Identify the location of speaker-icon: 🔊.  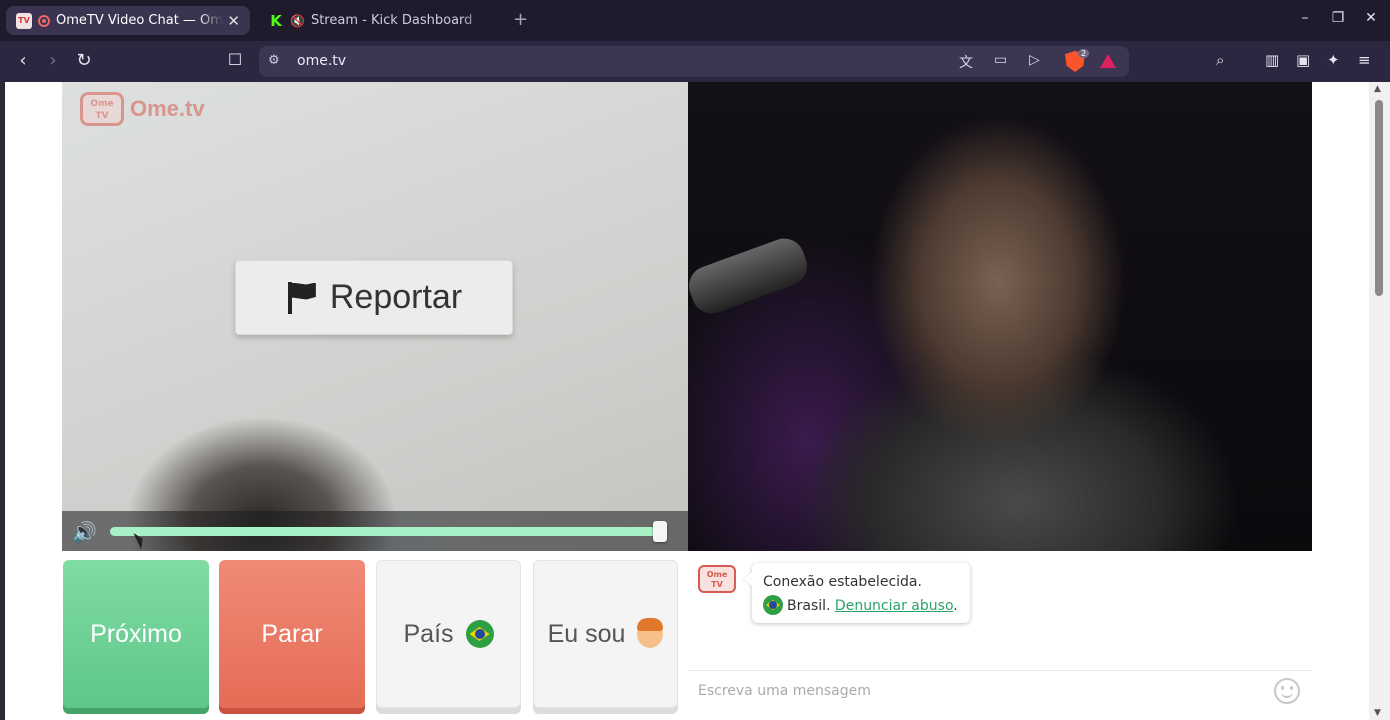
(84, 532).